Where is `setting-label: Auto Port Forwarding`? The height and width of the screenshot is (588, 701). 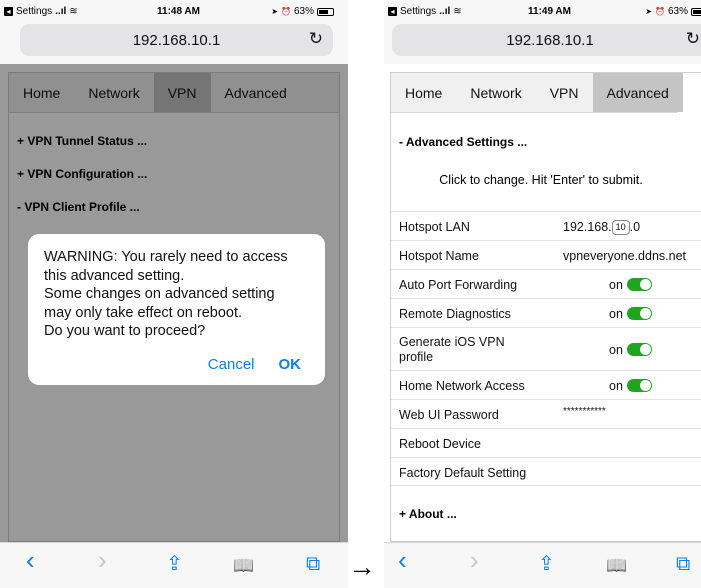
setting-label: Auto Port Forwarding is located at coordinates (458, 285).